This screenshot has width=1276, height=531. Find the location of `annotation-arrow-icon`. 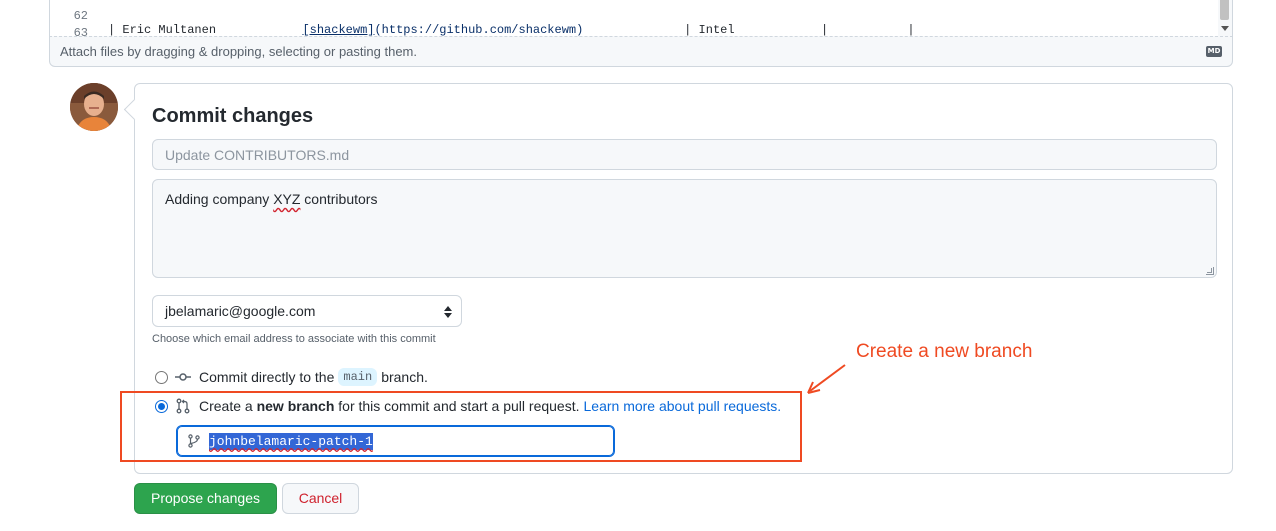

annotation-arrow-icon is located at coordinates (826, 379).